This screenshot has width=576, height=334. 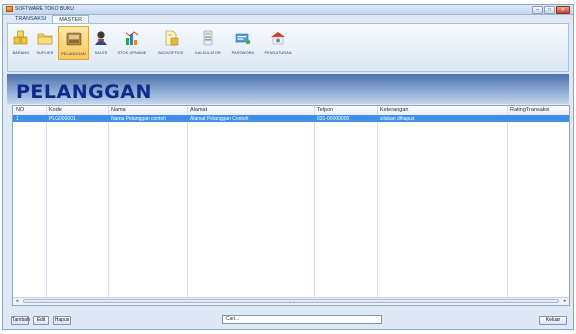 I want to click on title-bar: SOFTWARE TOKO BUKU – □ ✕, so click(x=288, y=10).